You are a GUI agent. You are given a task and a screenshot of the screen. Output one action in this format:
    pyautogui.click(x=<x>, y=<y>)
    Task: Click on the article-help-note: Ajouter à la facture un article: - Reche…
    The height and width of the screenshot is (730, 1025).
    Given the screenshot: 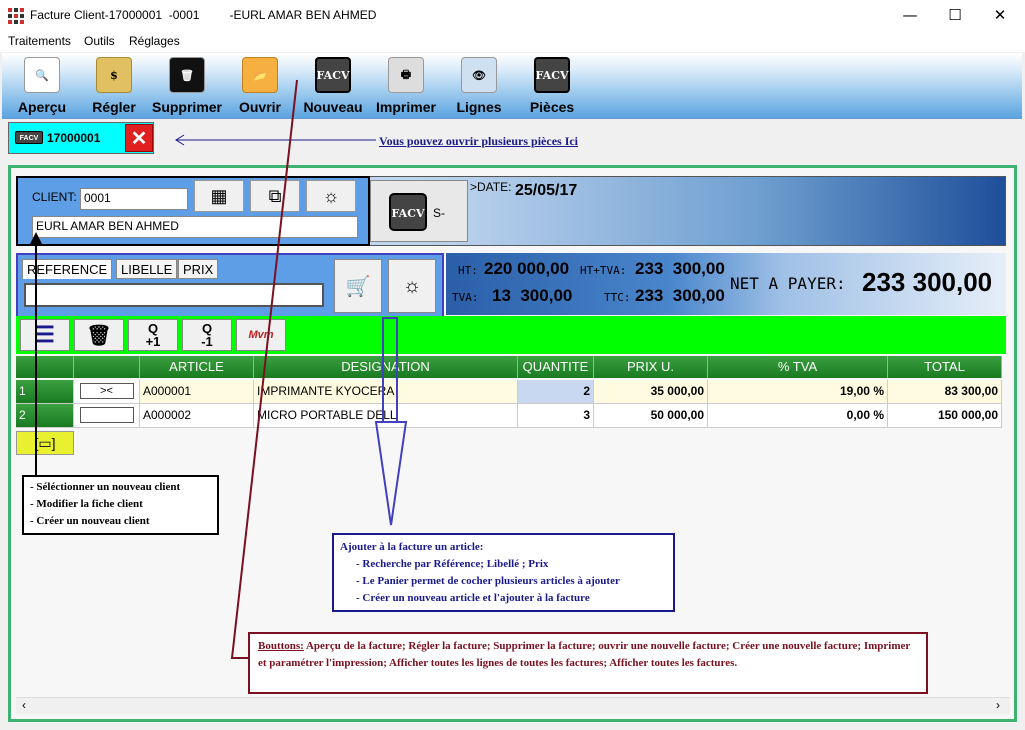 What is the action you would take?
    pyautogui.click(x=503, y=572)
    